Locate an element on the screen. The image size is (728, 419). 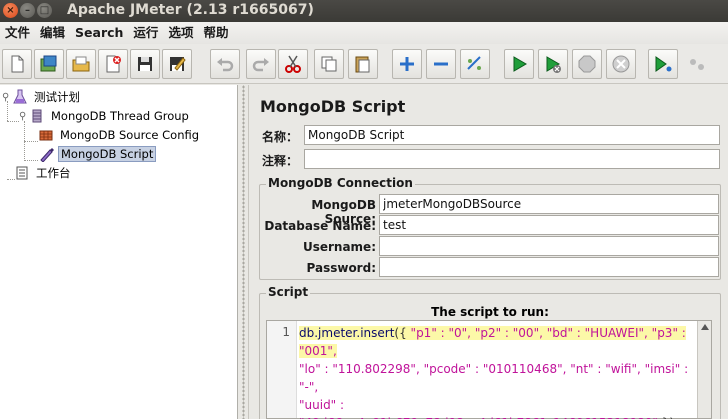
menu-help: 帮助 is located at coordinates (215, 33).